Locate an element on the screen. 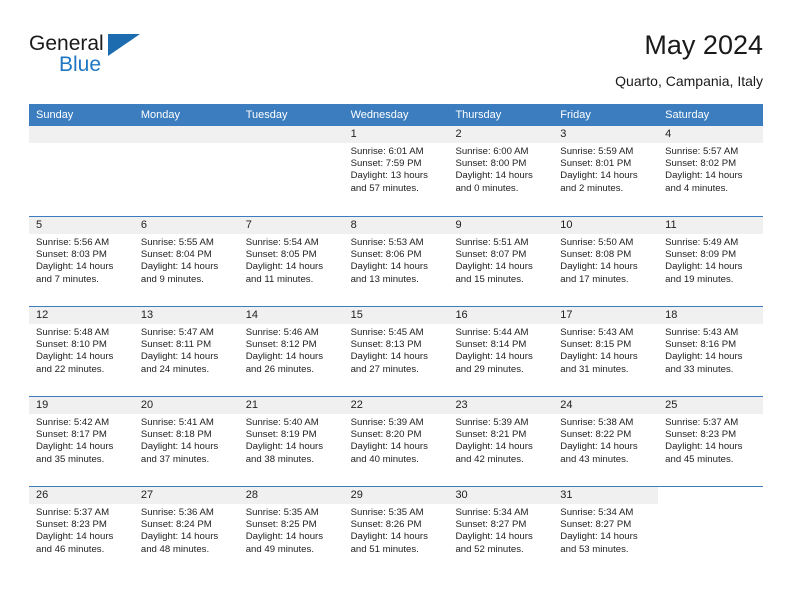  sunrise-text: Sunrise: 5:36 AM is located at coordinates (177, 512).